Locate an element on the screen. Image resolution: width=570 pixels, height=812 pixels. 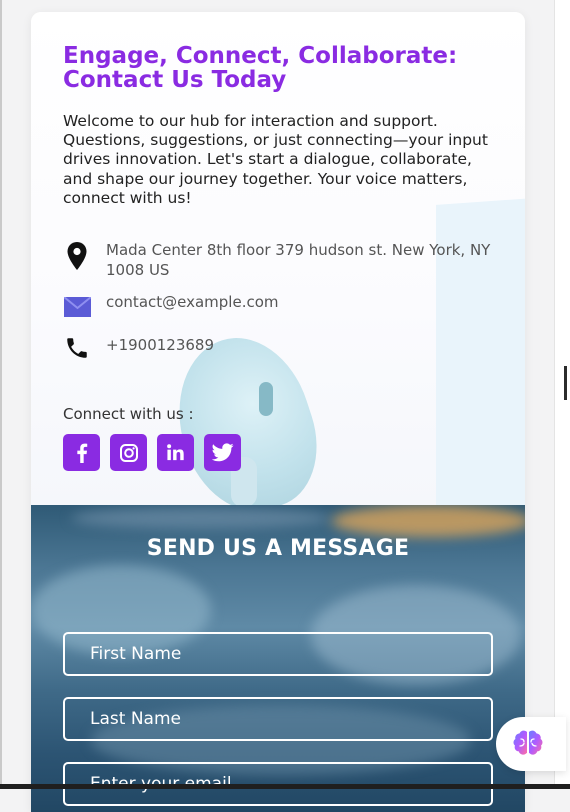
last-name-input is located at coordinates (278, 719).